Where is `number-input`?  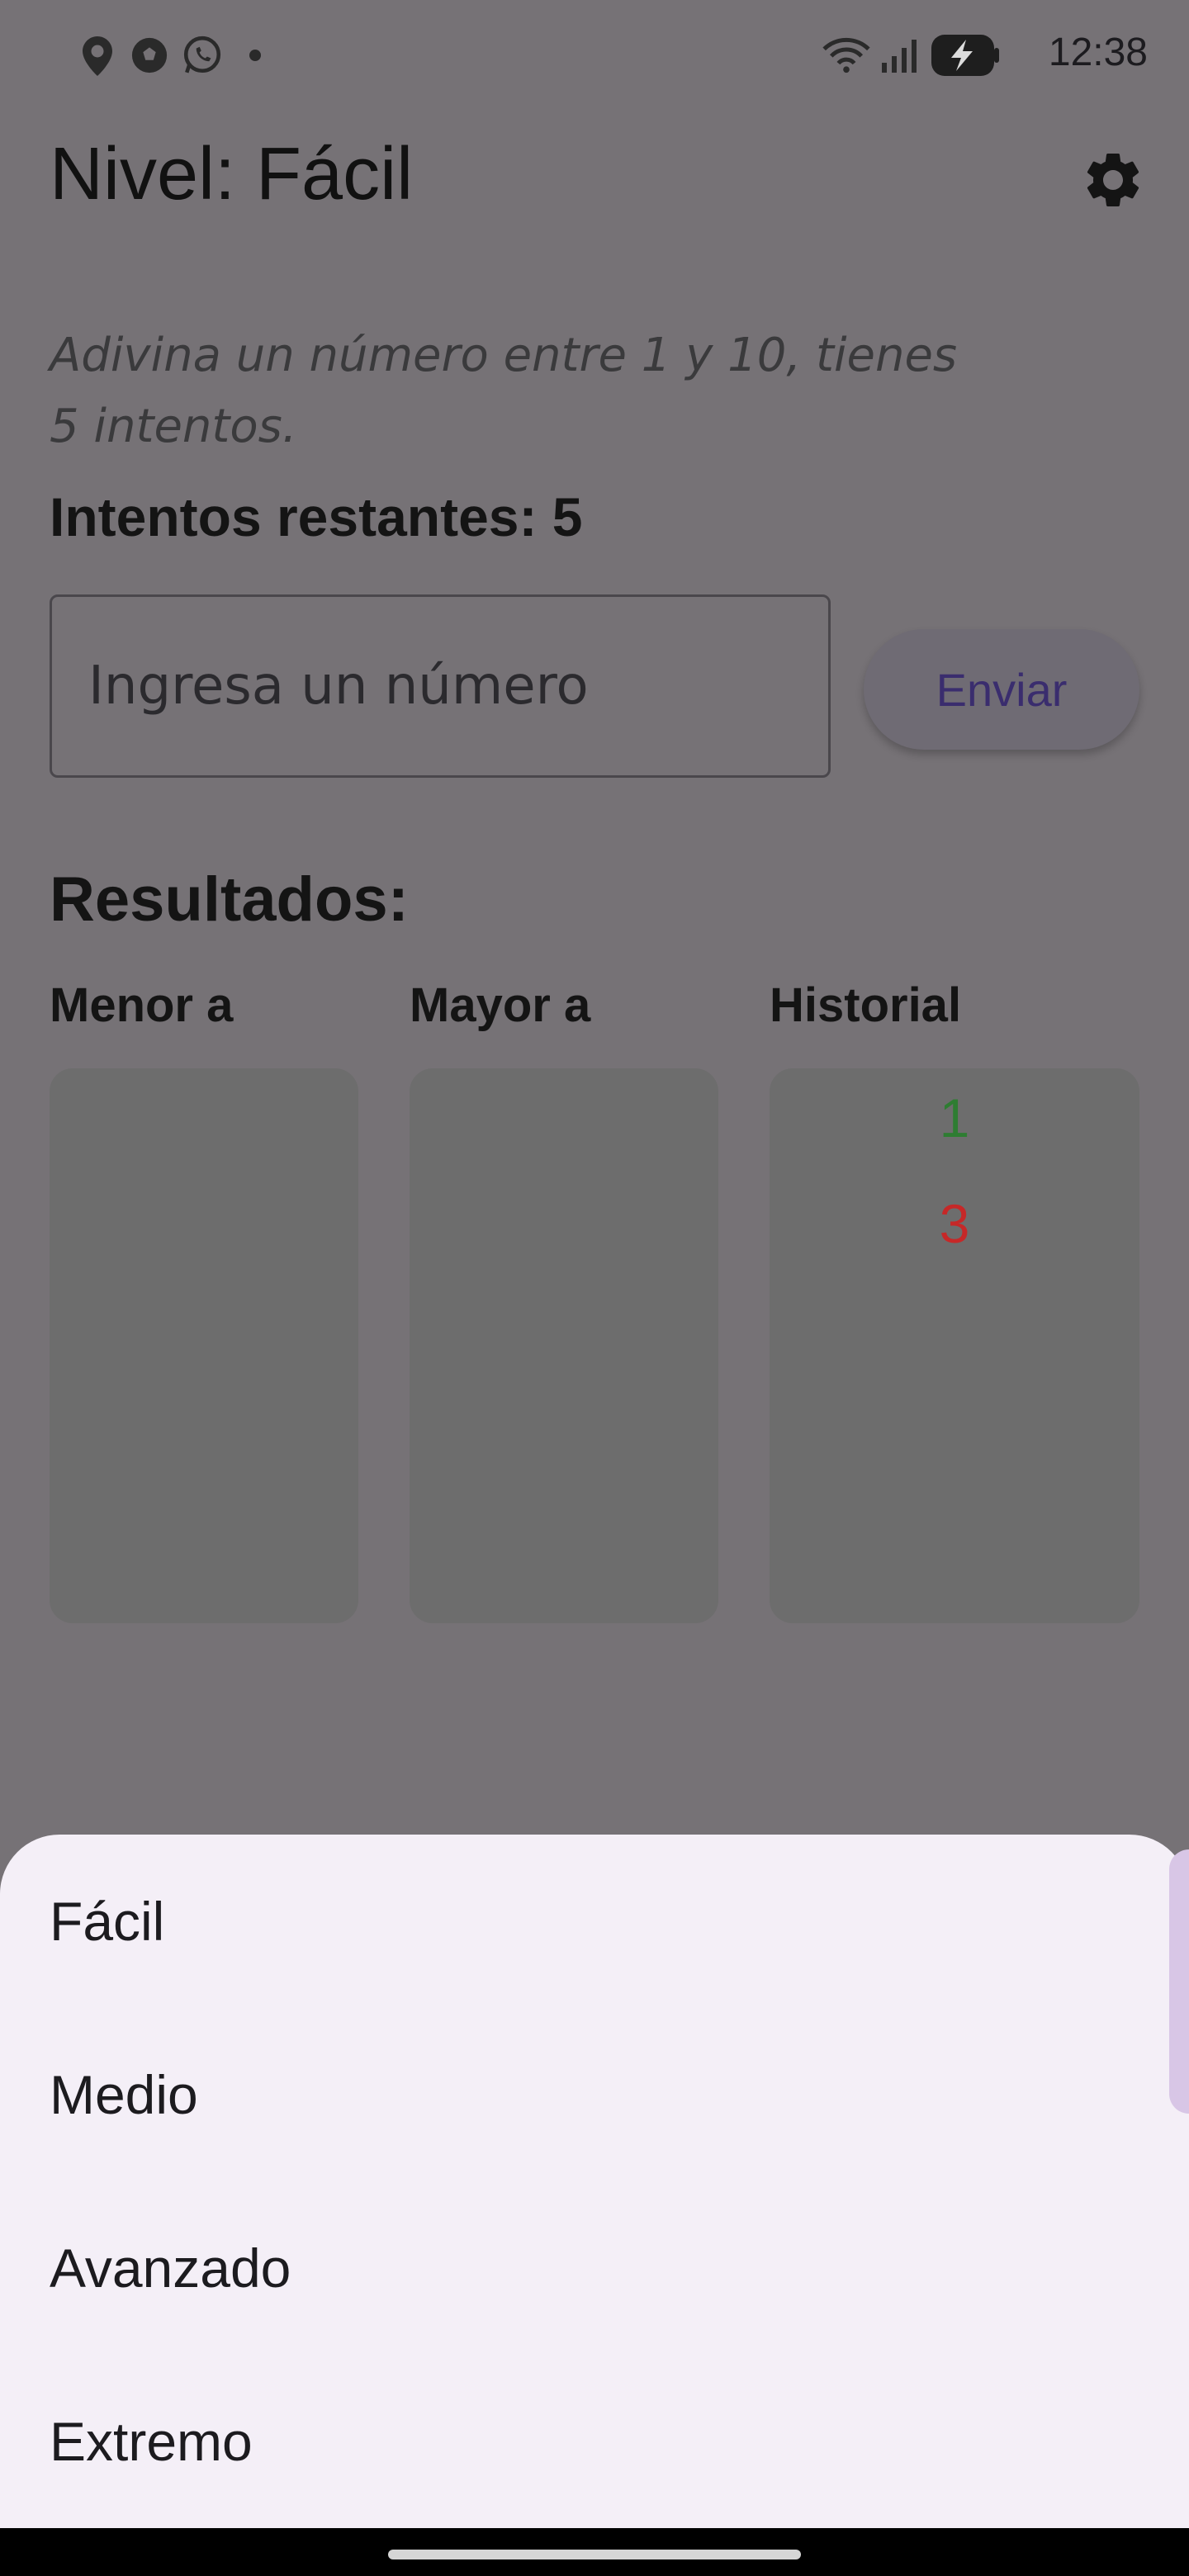 number-input is located at coordinates (440, 686).